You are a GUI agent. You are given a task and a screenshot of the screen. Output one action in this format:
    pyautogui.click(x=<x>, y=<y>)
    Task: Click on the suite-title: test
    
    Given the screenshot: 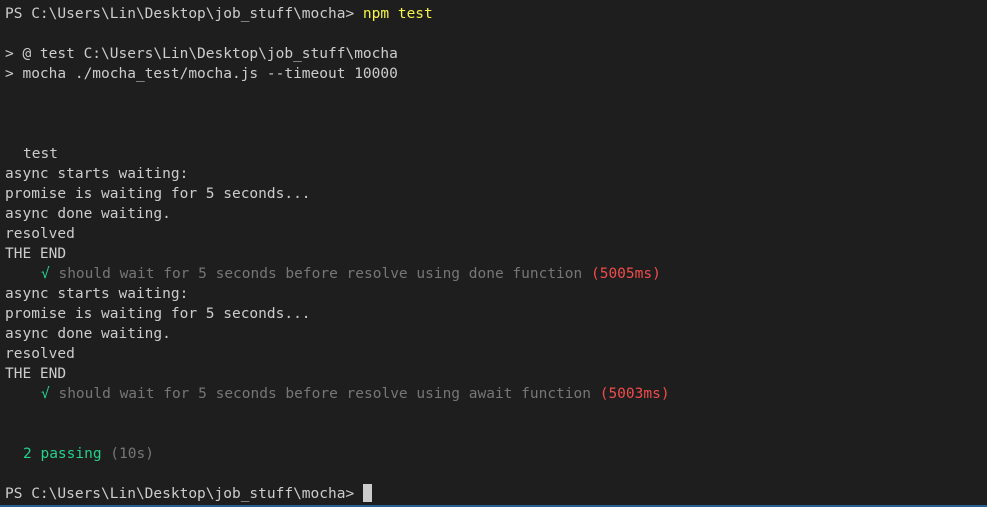 What is the action you would take?
    pyautogui.click(x=40, y=154)
    